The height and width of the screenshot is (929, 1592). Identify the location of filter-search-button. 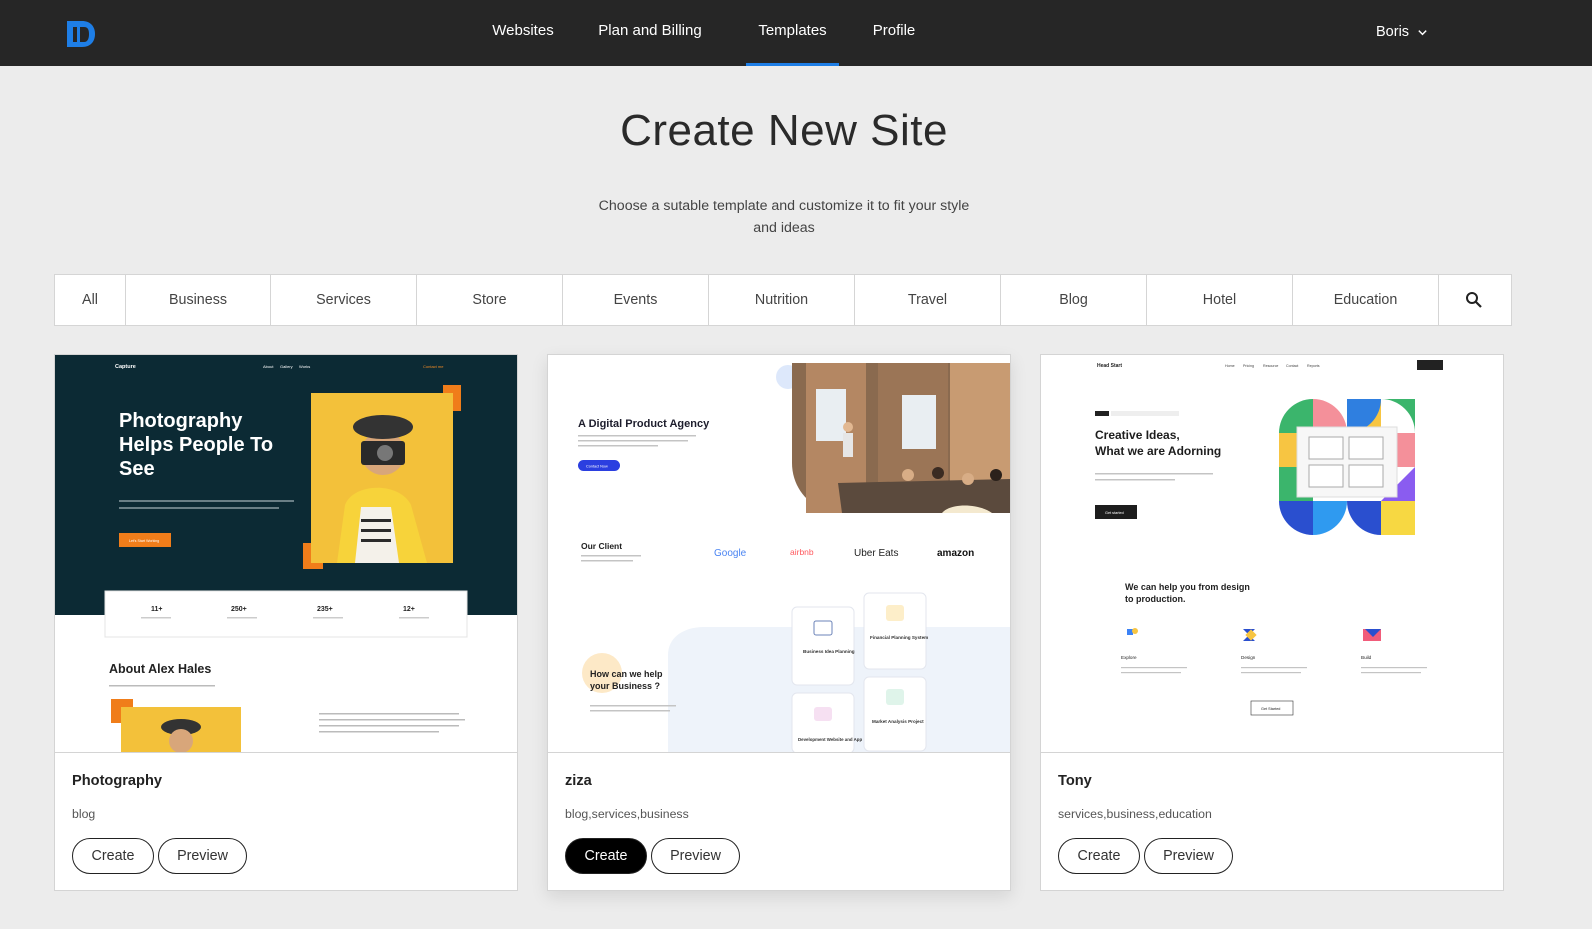
(1474, 300).